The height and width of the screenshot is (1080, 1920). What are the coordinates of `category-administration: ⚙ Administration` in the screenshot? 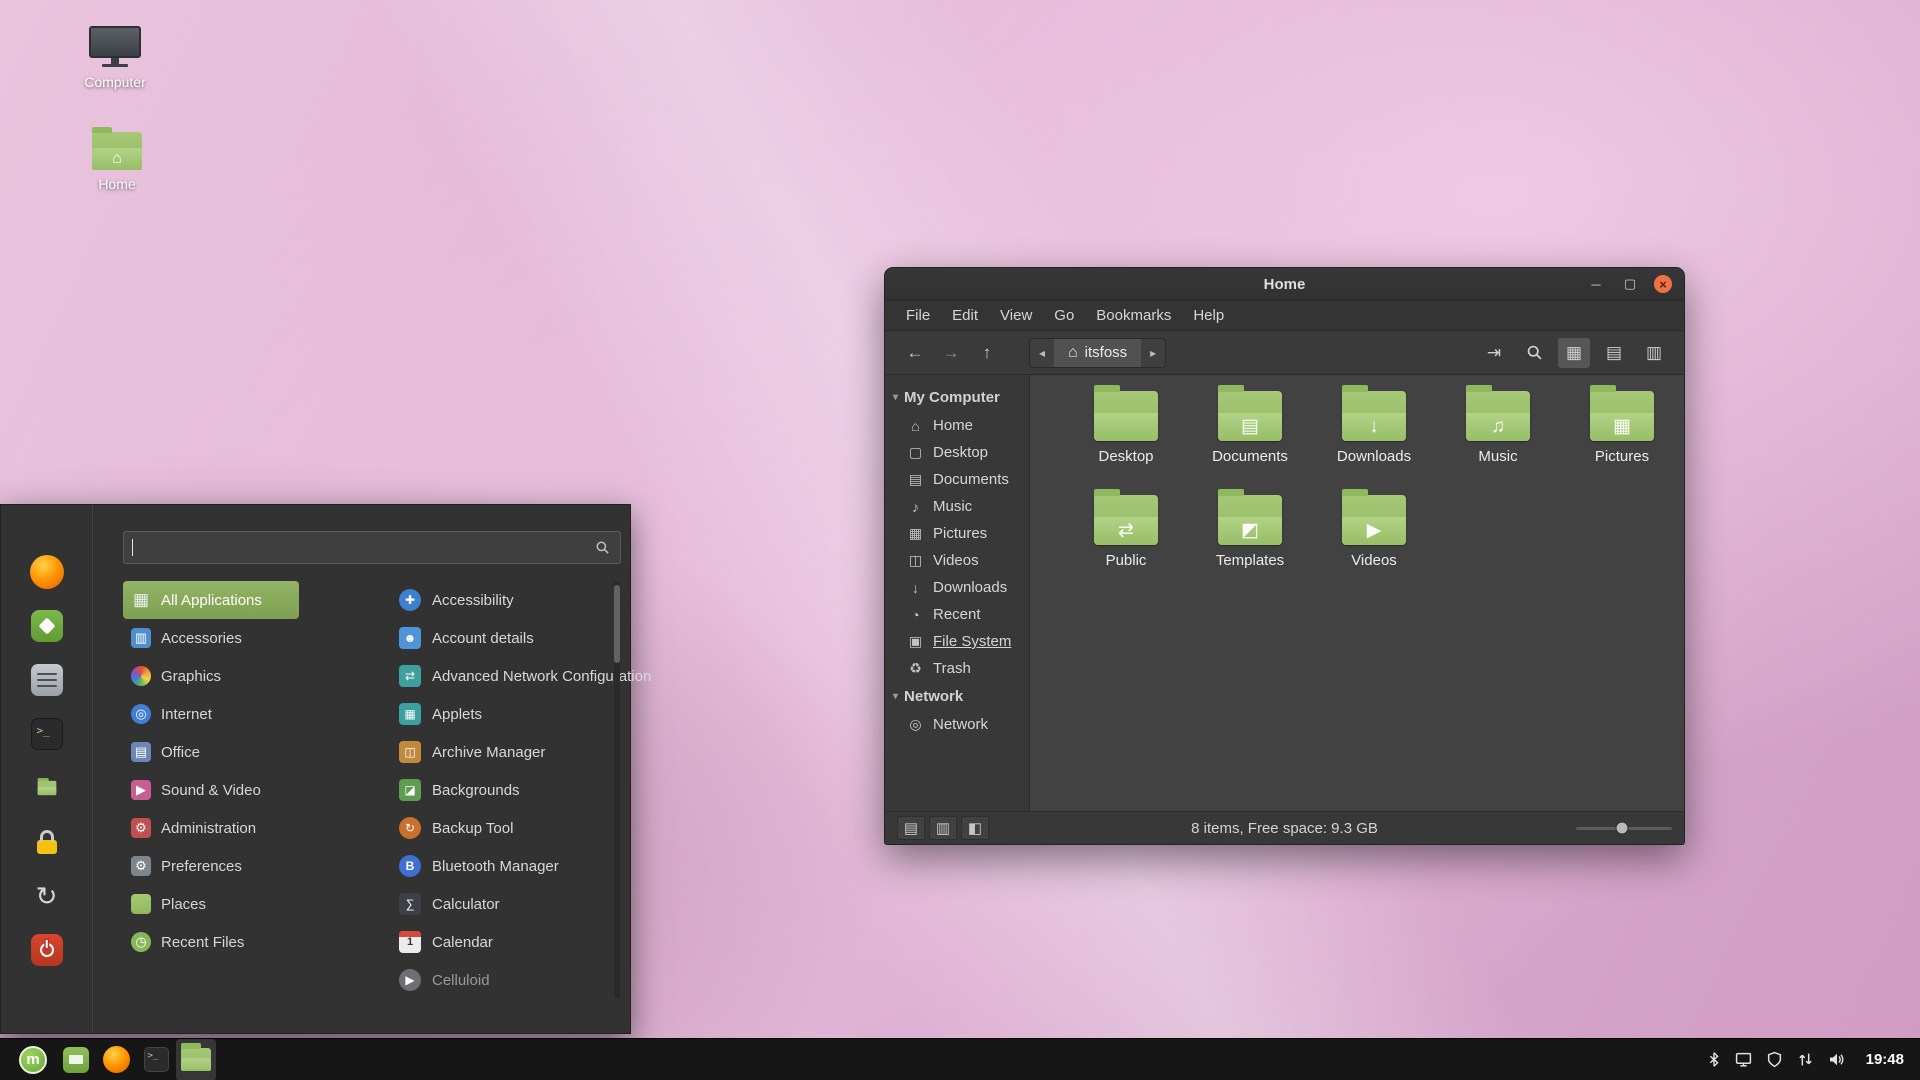 It's located at (211, 828).